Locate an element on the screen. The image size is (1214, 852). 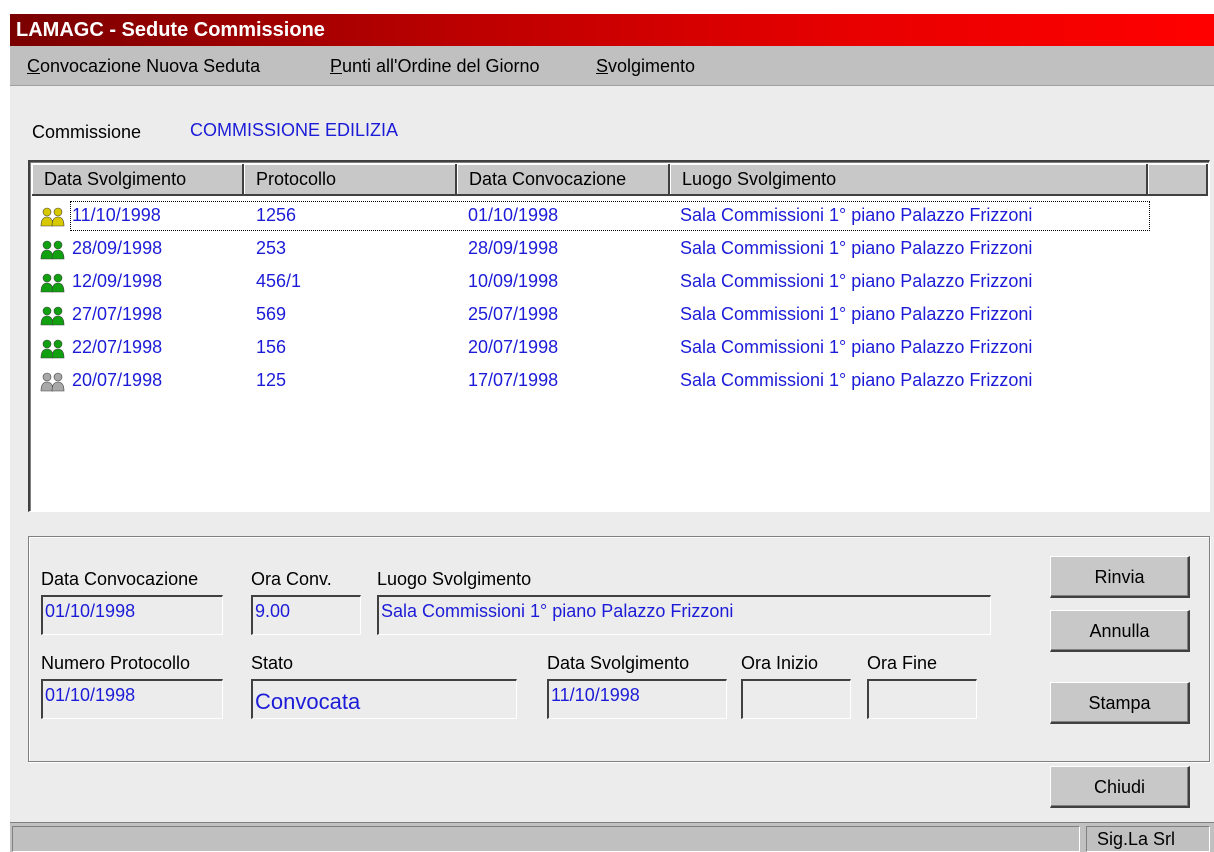
menu-punti-ordine-giorno: Punti all'Ordine del Giorno is located at coordinates (435, 66).